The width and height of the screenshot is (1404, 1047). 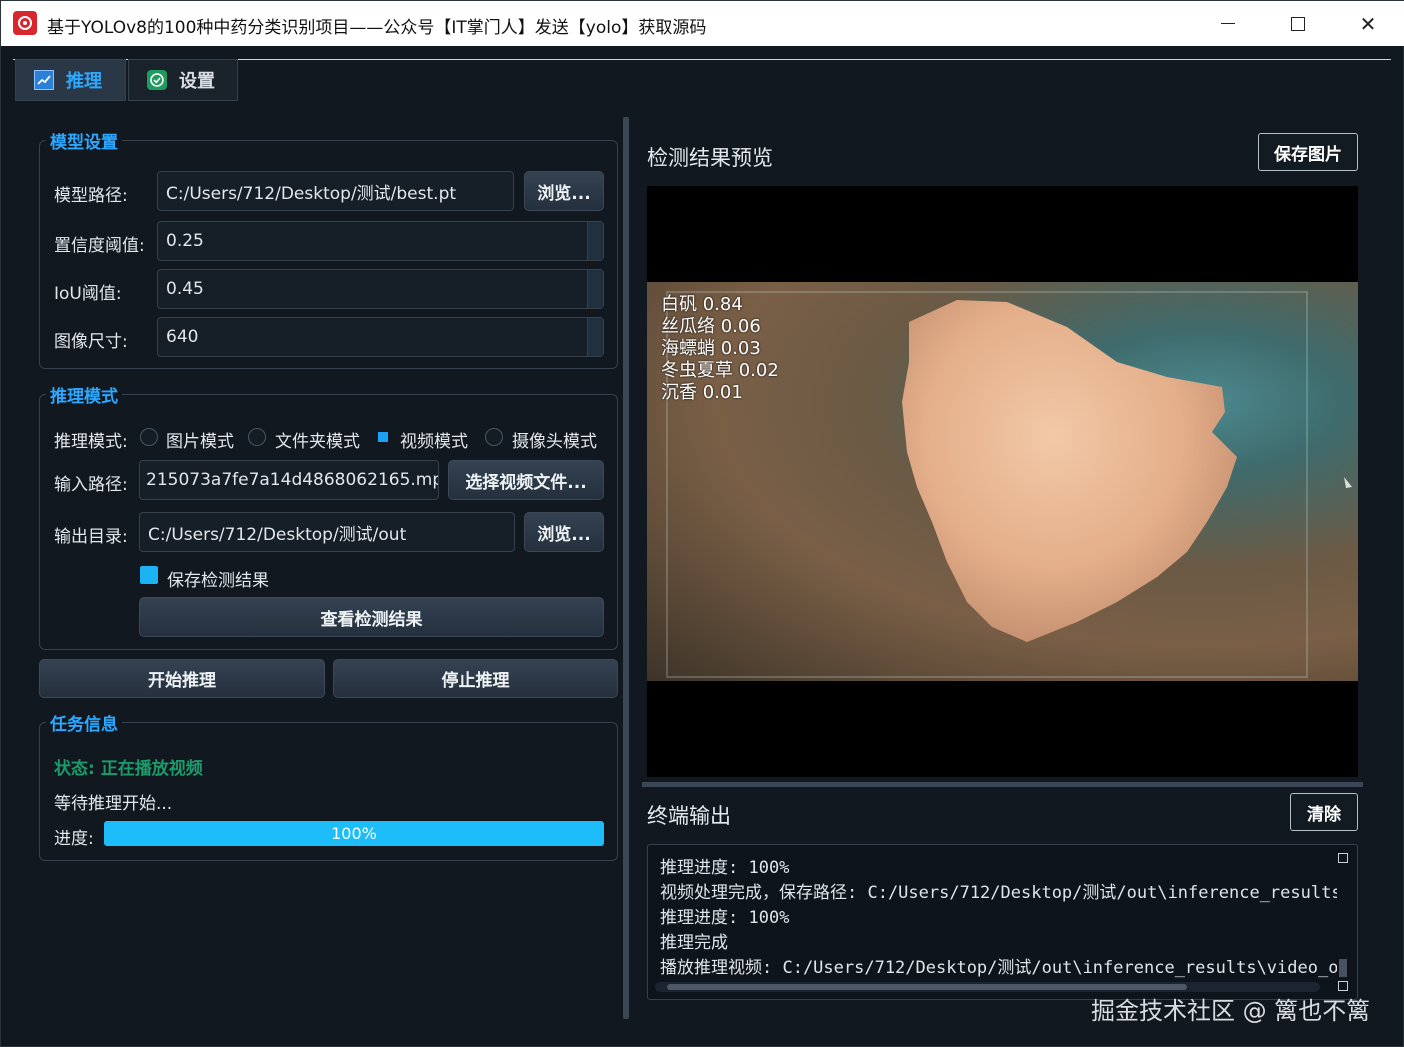 What do you see at coordinates (380, 289) in the screenshot?
I see `iou-spinbox: 0.45` at bounding box center [380, 289].